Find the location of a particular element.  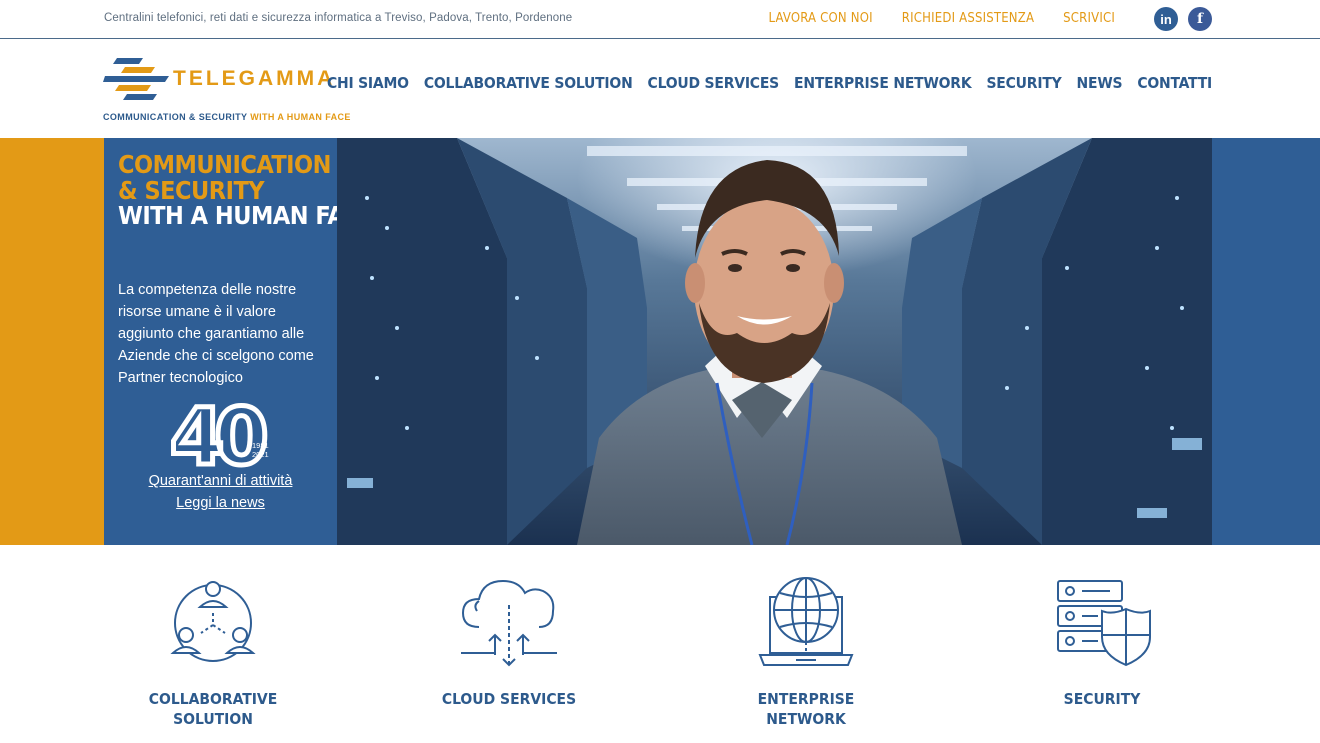

service-label-line1: CLOUD SERVICES is located at coordinates (509, 699).